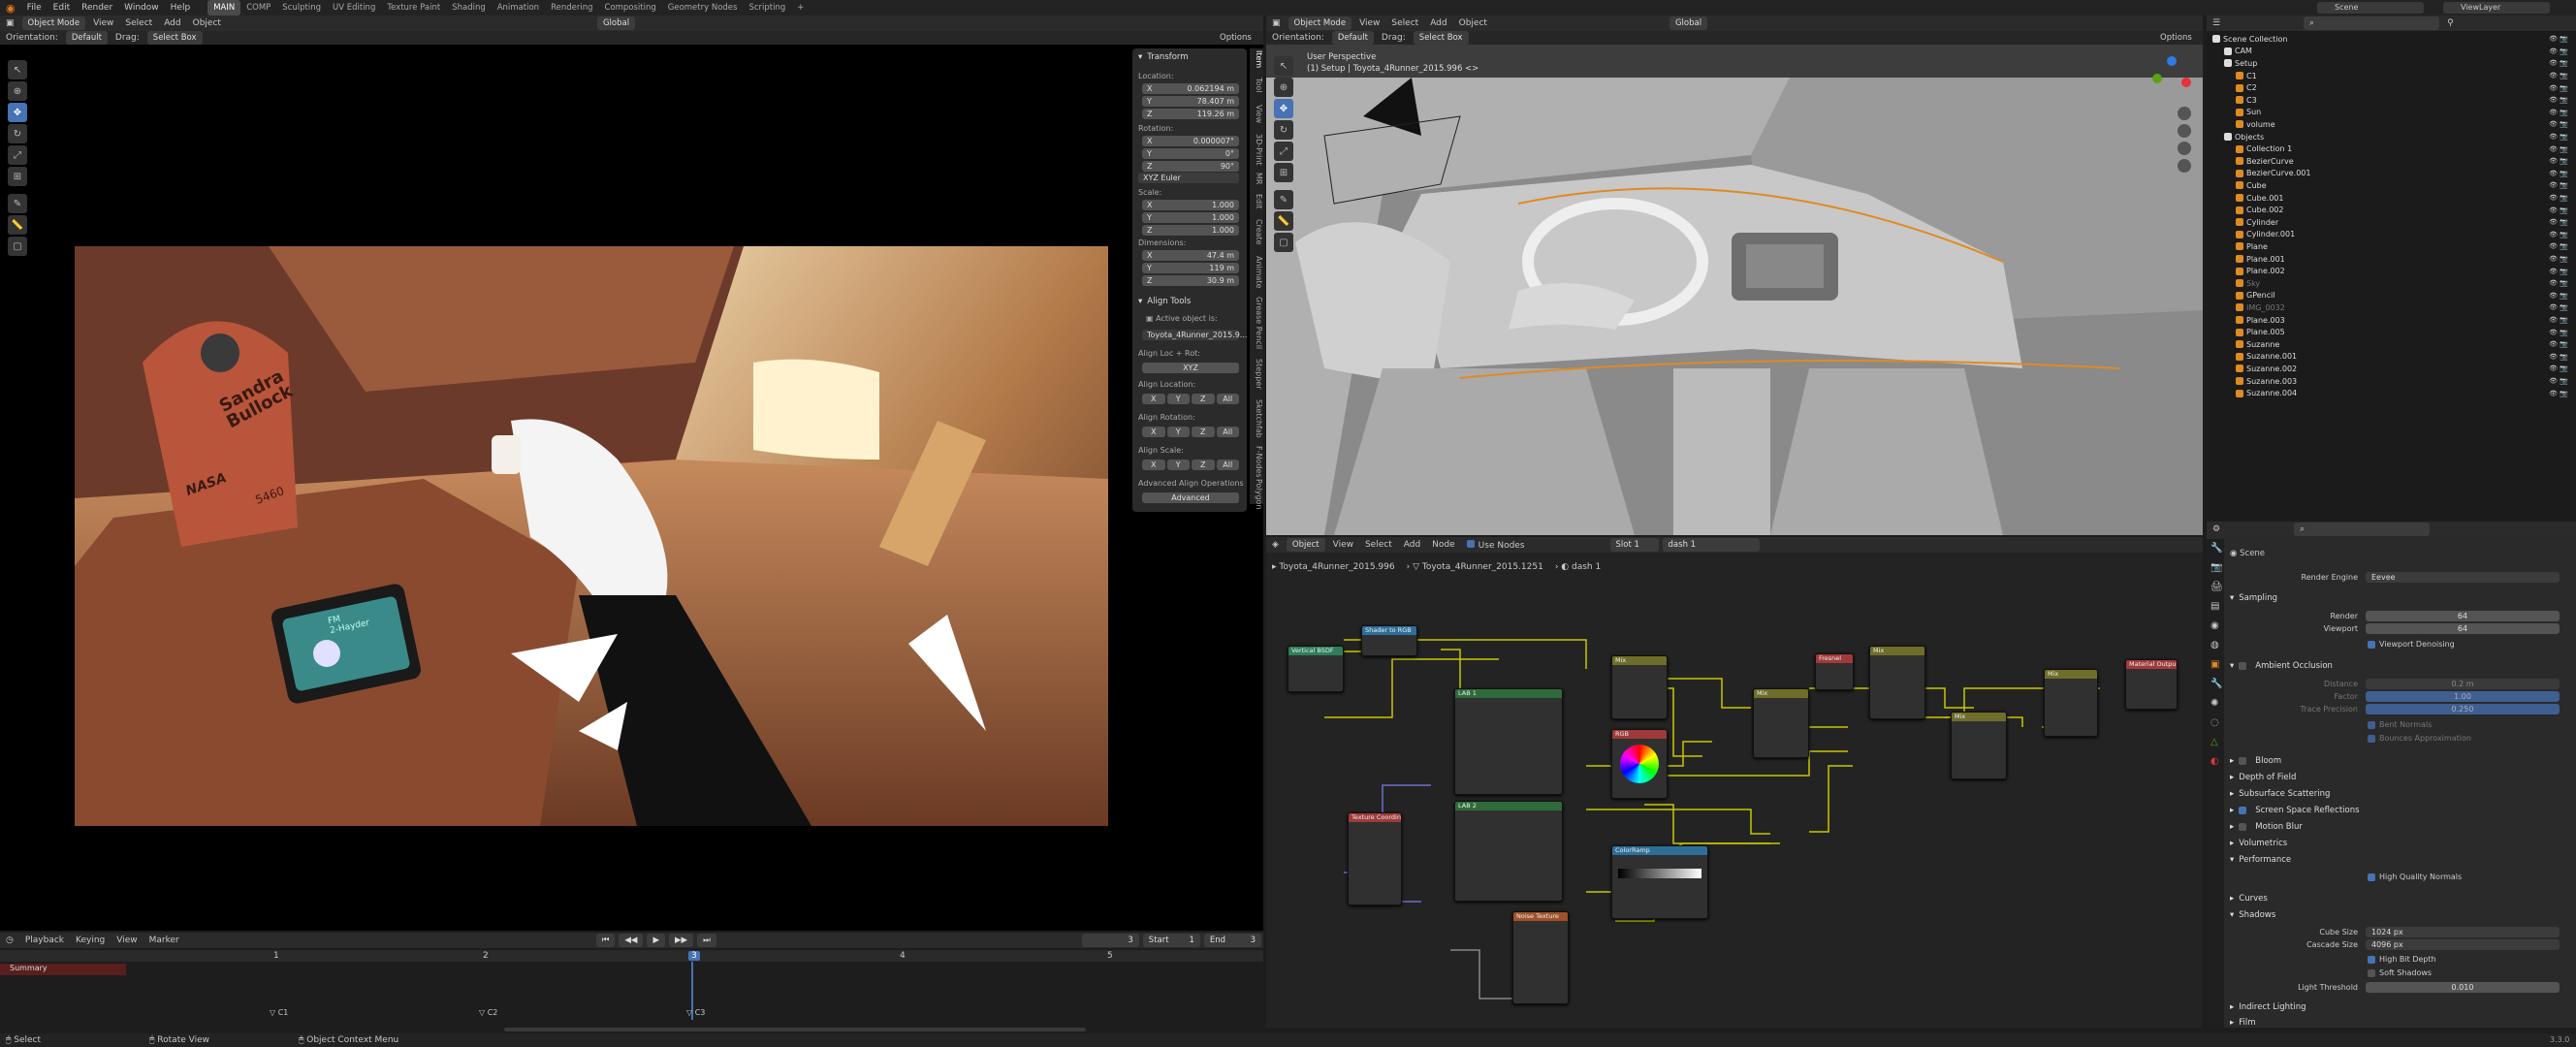 This screenshot has height=1047, width=2576. Describe the element at coordinates (1540, 957) in the screenshot. I see `node-noise-texture: Noise Texture` at that location.